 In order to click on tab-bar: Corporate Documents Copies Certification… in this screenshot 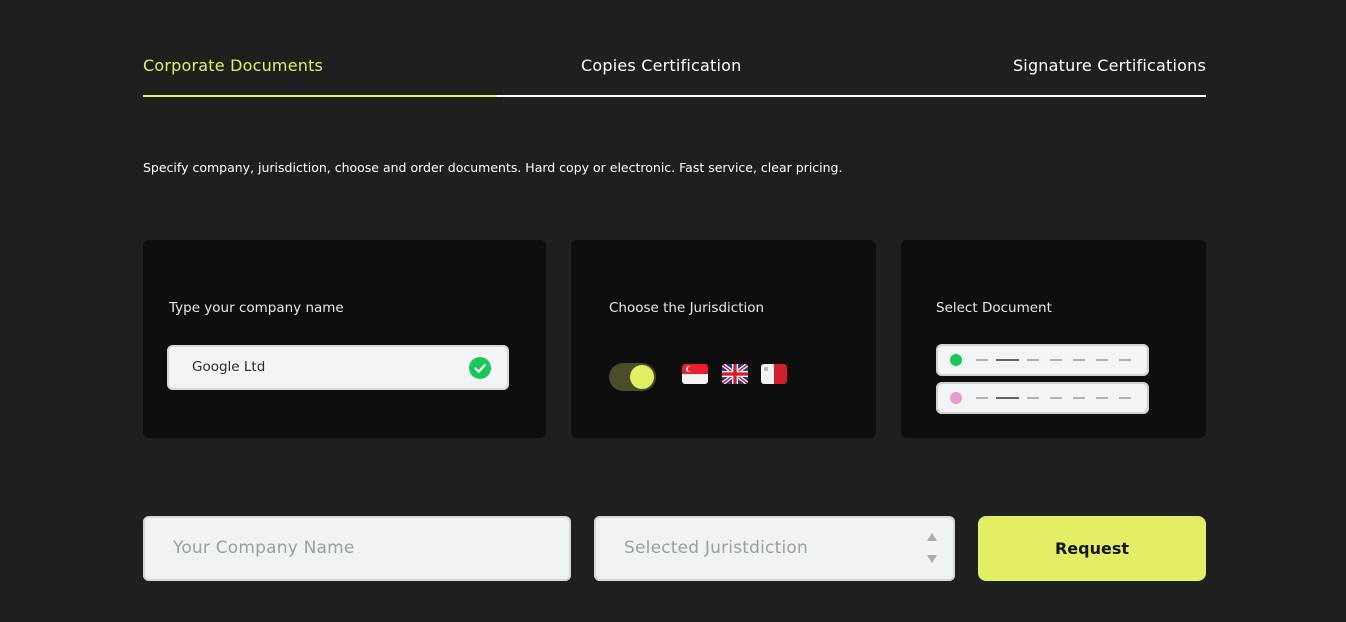, I will do `click(674, 73)`.